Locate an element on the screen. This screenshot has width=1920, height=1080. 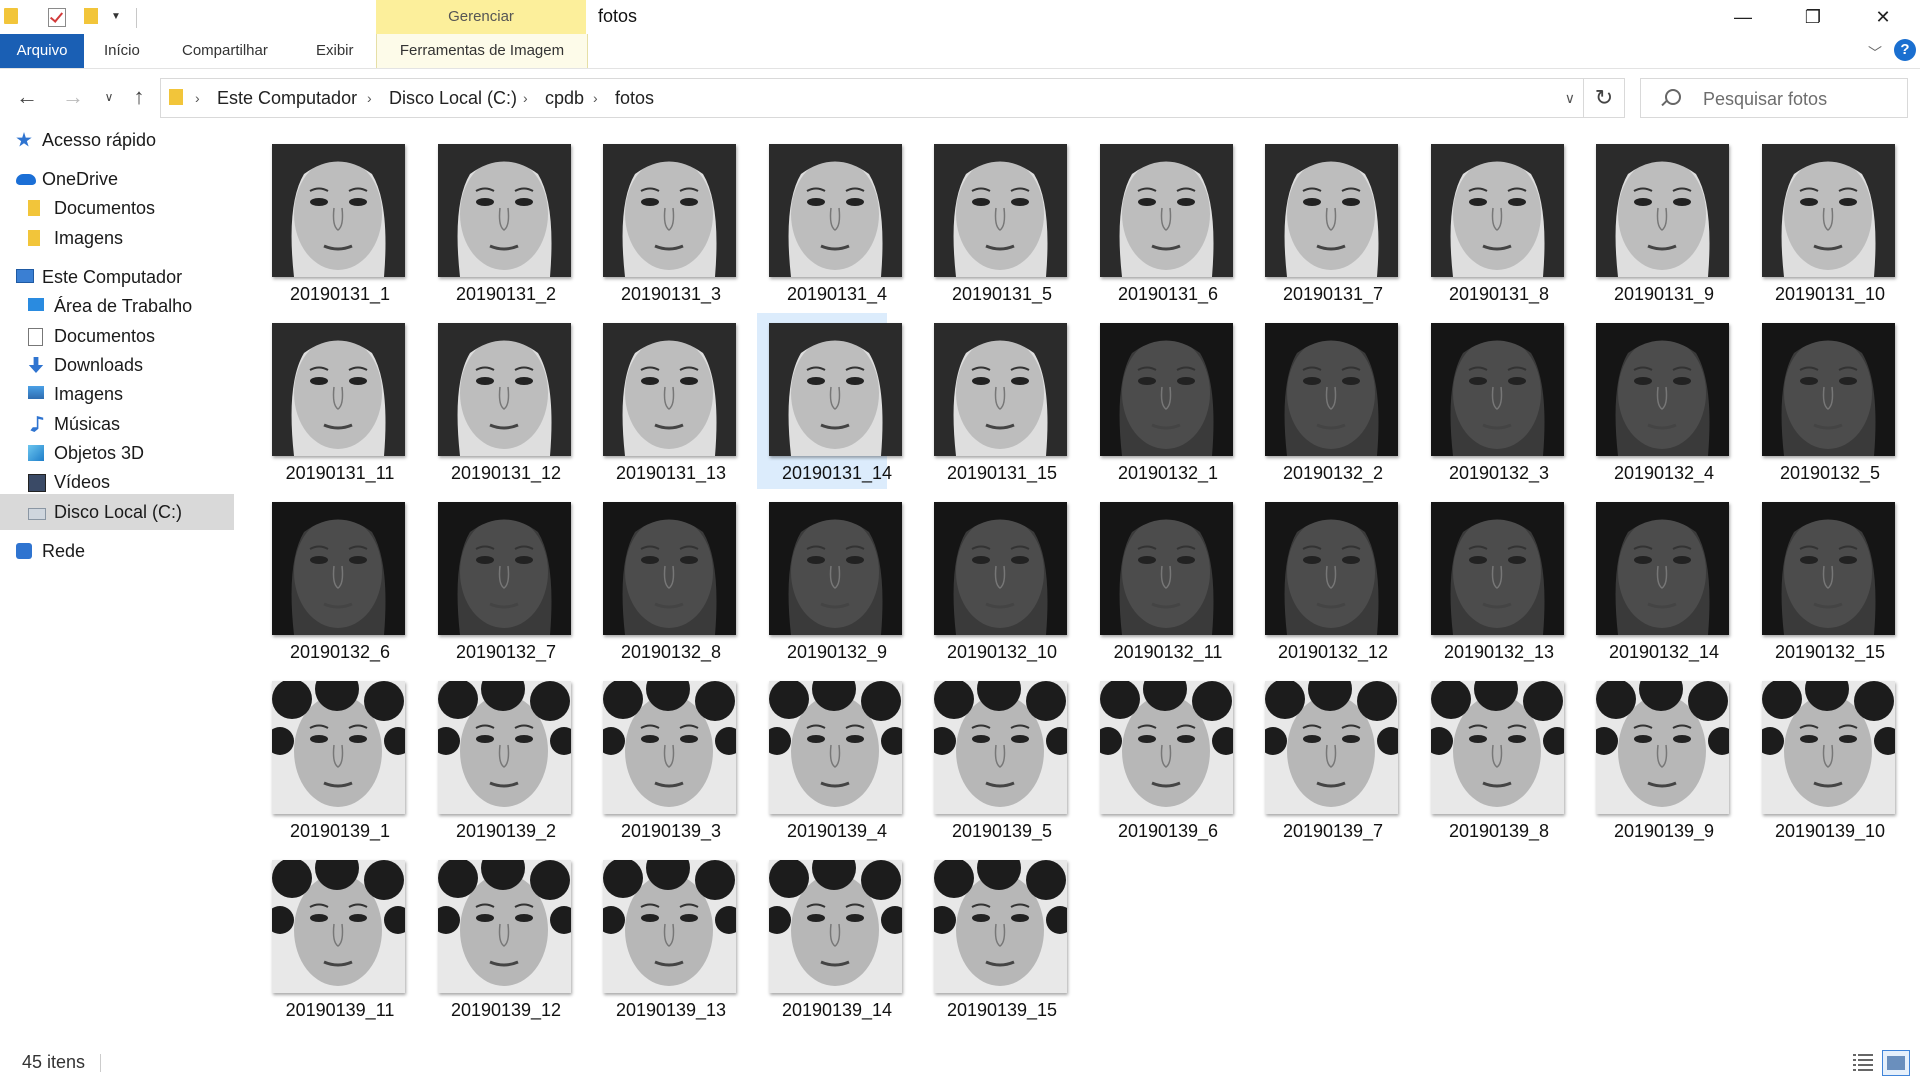
minimize-button: — is located at coordinates (1743, 17).